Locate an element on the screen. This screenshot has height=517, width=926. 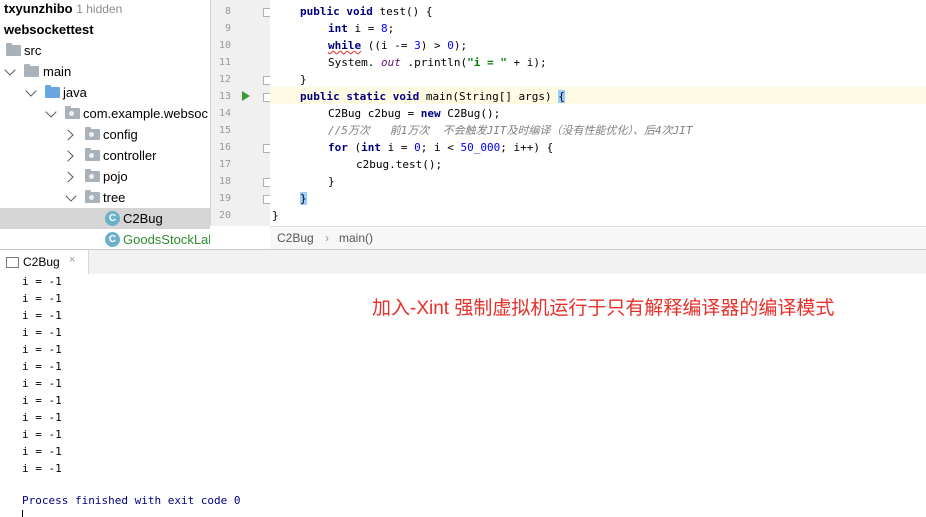
tree-item-package: com.example.websoc is located at coordinates (105, 113).